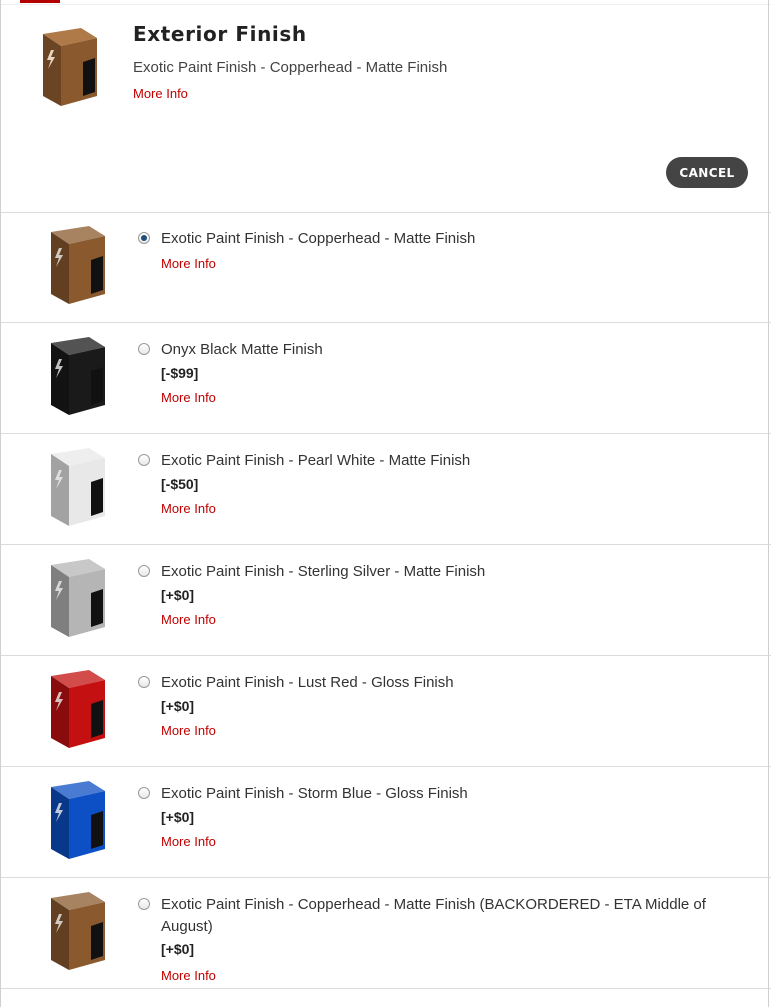  Describe the element at coordinates (180, 484) in the screenshot. I see `finish-option-price: [-$50]` at that location.